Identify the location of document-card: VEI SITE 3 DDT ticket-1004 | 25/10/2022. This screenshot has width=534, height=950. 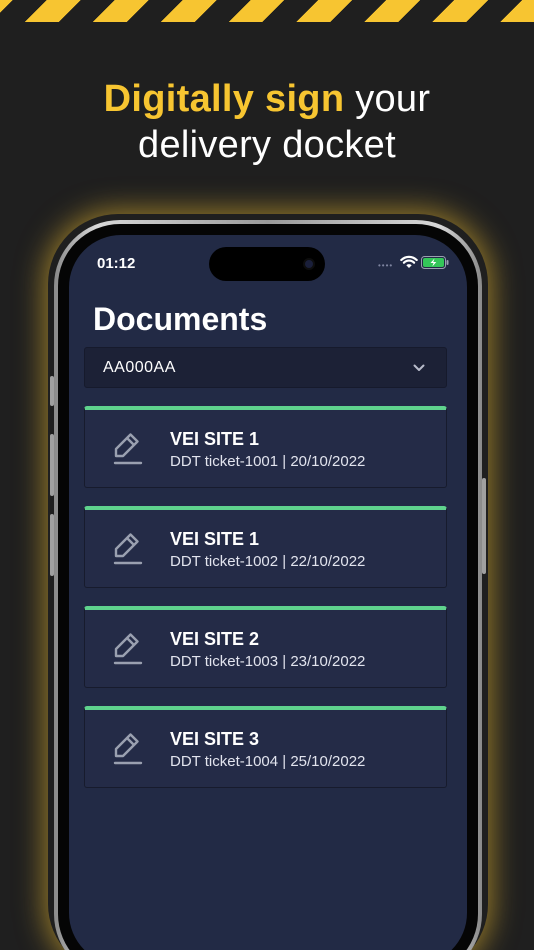
(265, 747).